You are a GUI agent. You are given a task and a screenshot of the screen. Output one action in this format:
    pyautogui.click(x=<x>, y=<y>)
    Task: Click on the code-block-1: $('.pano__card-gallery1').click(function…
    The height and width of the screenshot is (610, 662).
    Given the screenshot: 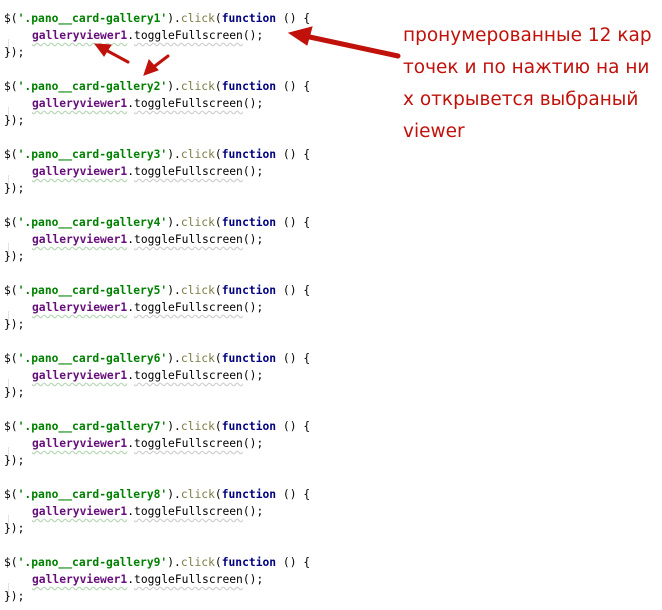 What is the action you would take?
    pyautogui.click(x=157, y=35)
    